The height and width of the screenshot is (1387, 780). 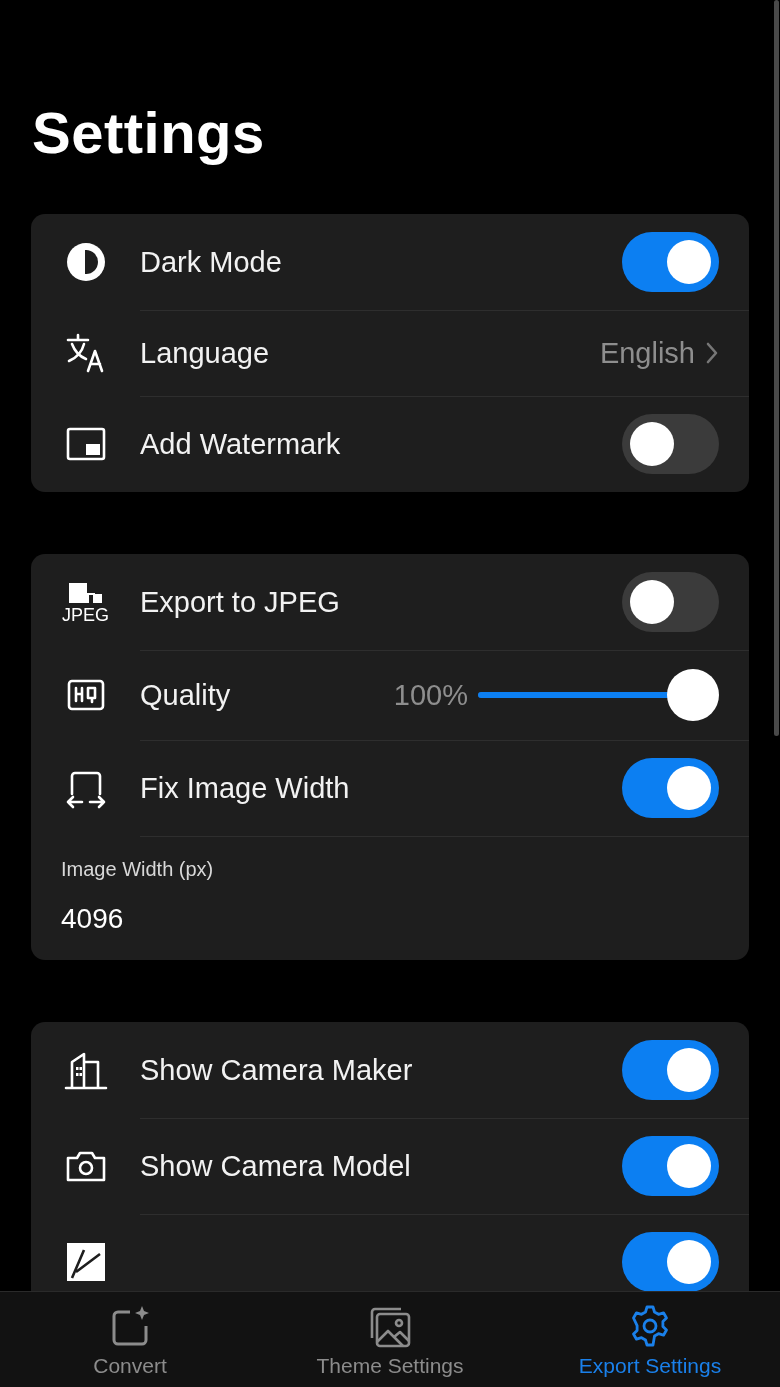 I want to click on scrollbar, so click(x=776, y=368).